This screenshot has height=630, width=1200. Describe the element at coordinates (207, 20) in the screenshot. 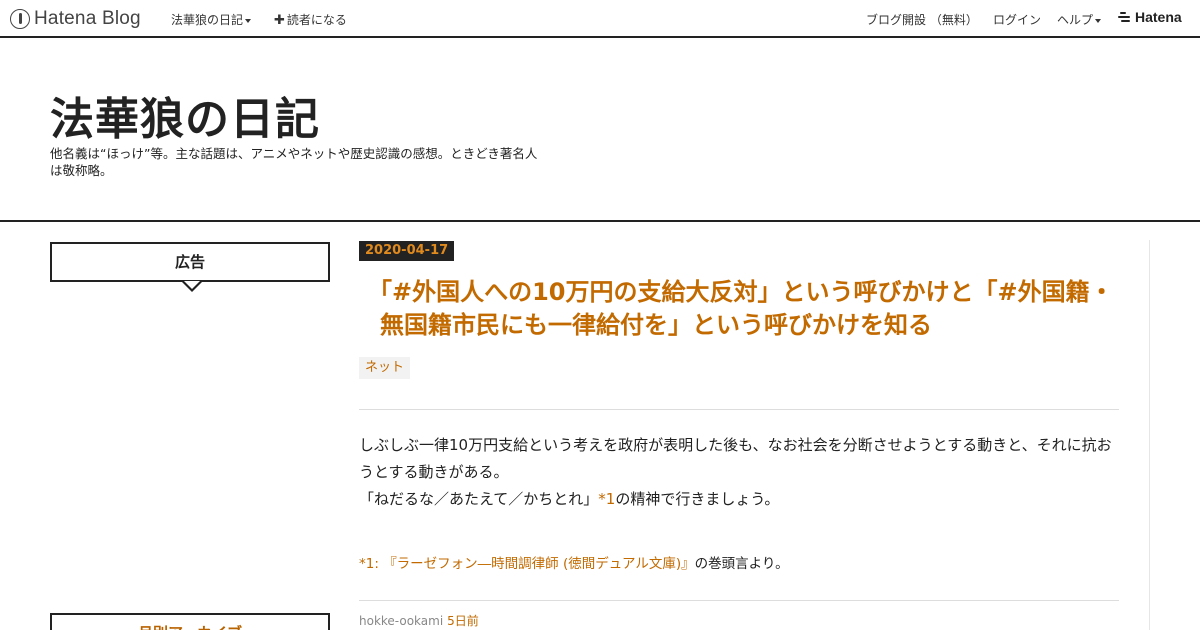

I see `blog-menu-label: 法華狼の日記` at that location.